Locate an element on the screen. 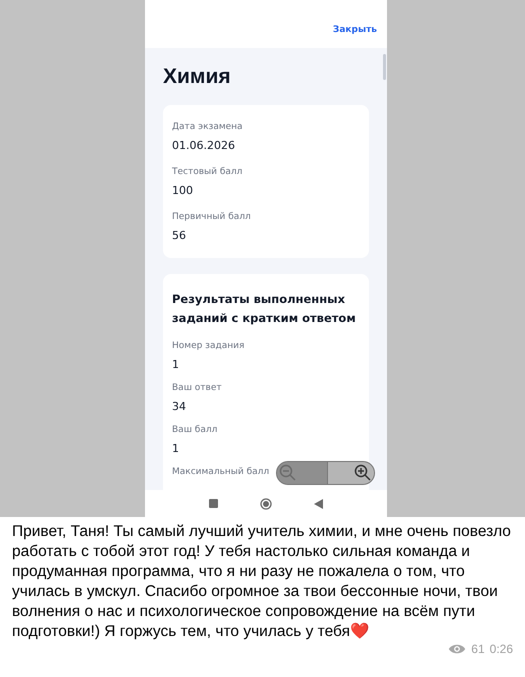 This screenshot has height=677, width=525. zoom-in-button is located at coordinates (350, 473).